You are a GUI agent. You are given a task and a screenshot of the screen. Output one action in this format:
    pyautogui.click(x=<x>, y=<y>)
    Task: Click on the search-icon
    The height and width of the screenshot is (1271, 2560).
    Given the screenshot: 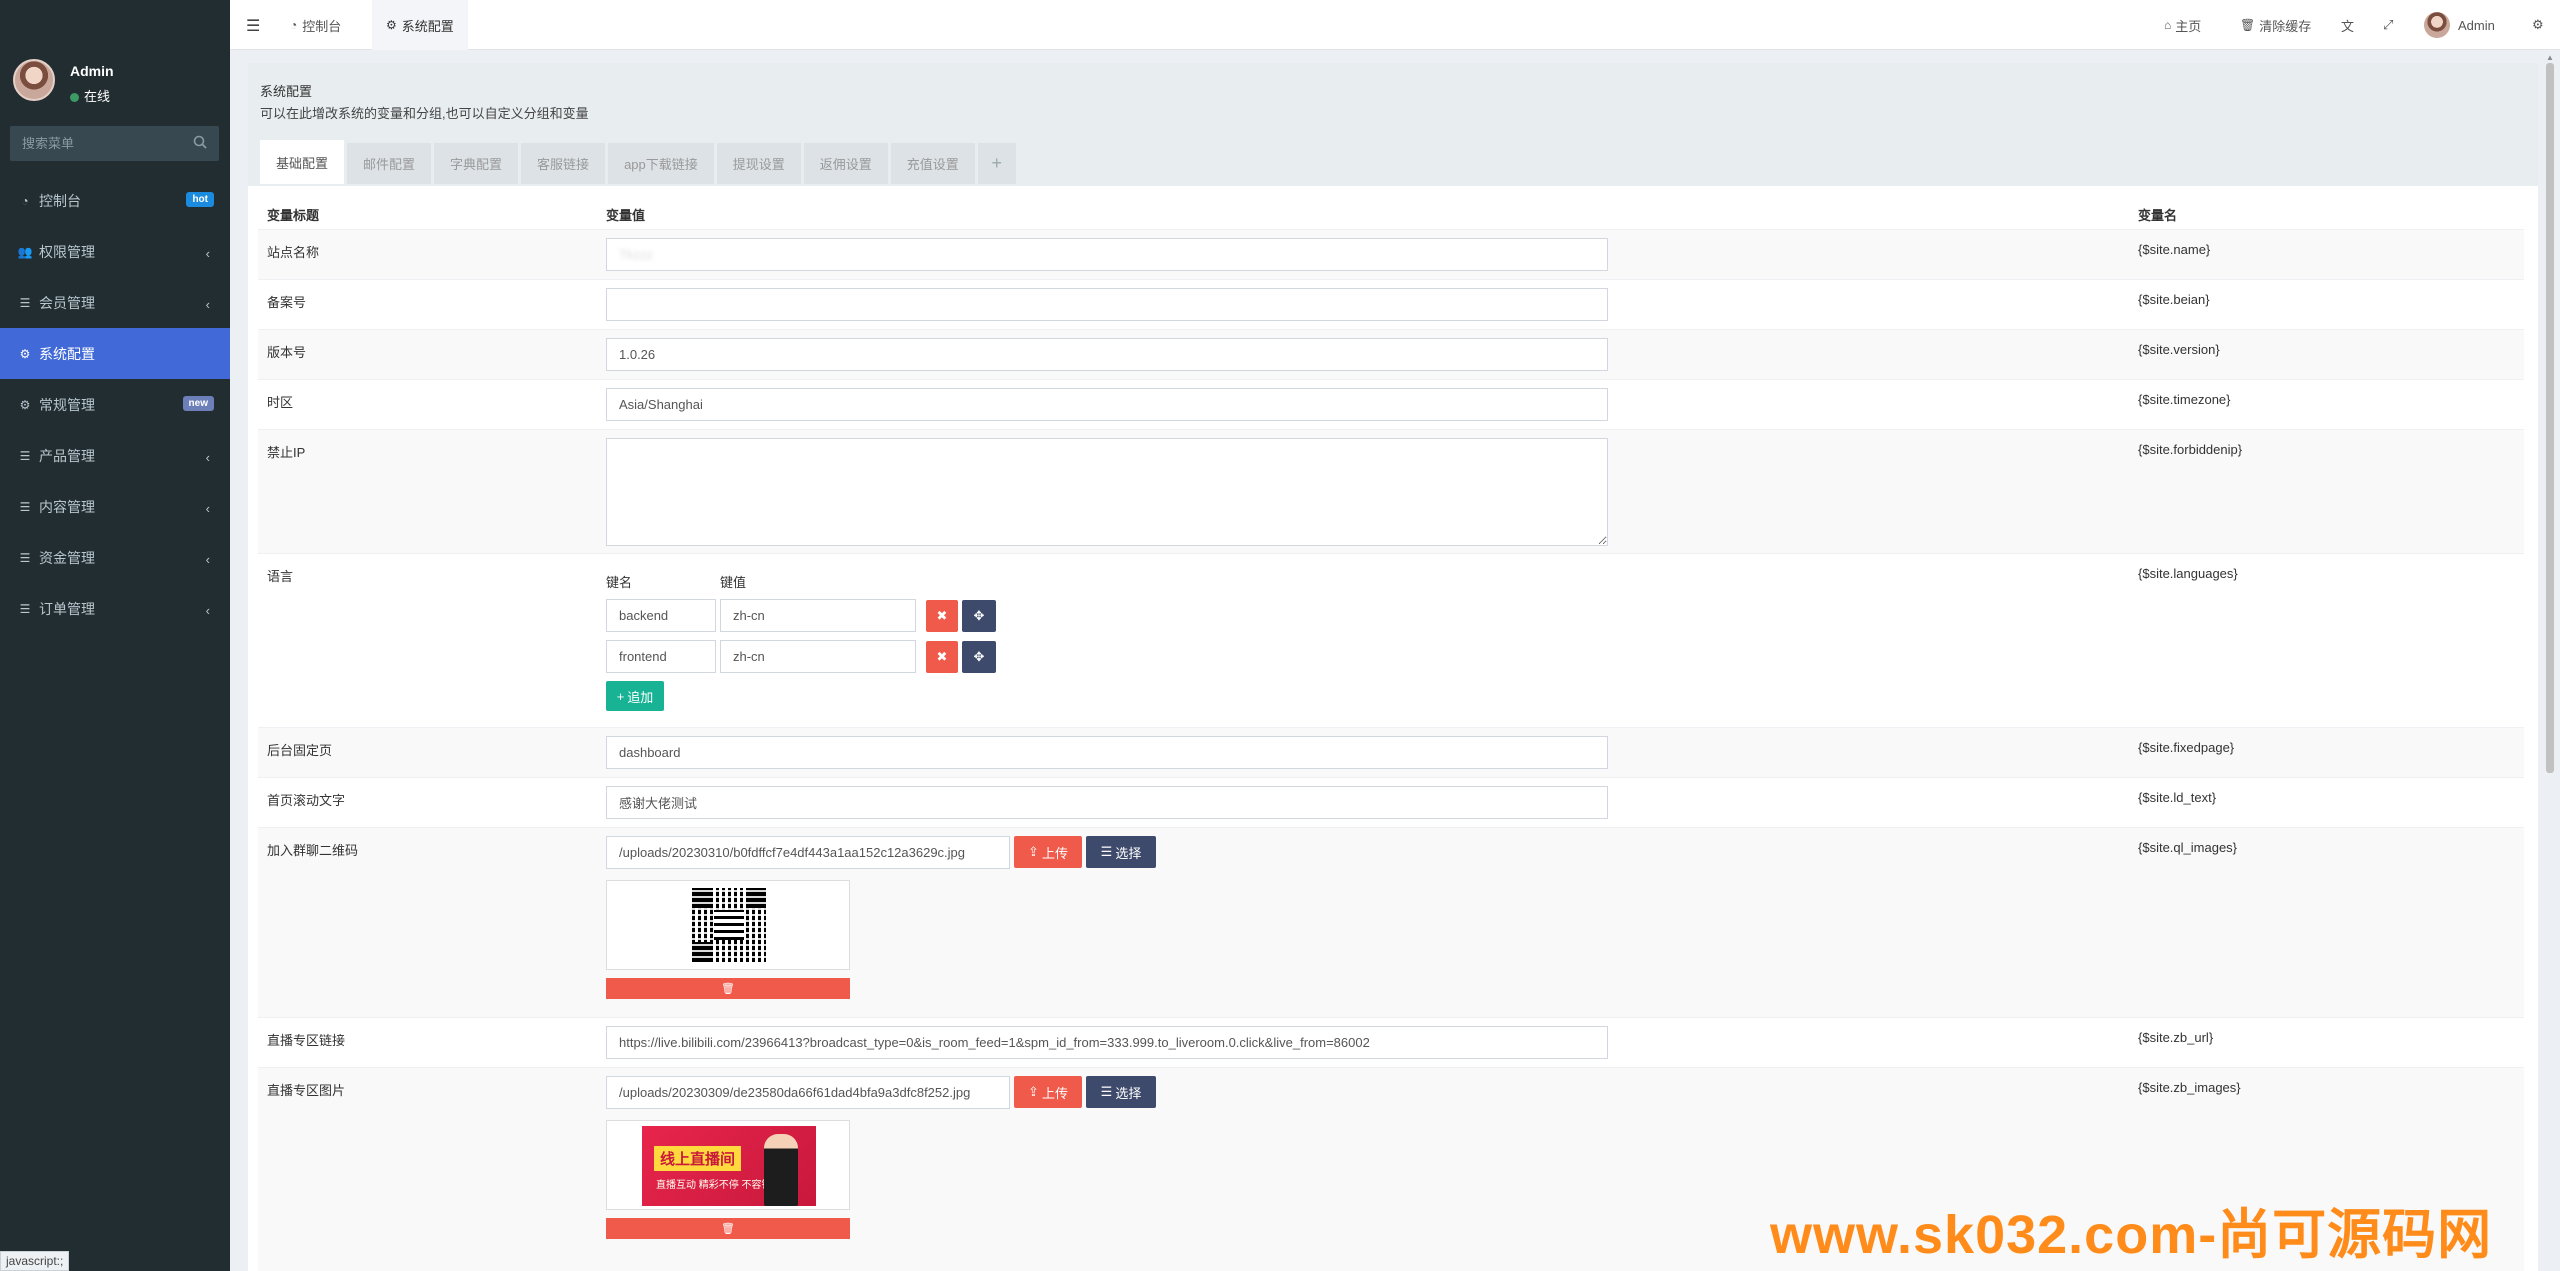 What is the action you would take?
    pyautogui.click(x=200, y=142)
    